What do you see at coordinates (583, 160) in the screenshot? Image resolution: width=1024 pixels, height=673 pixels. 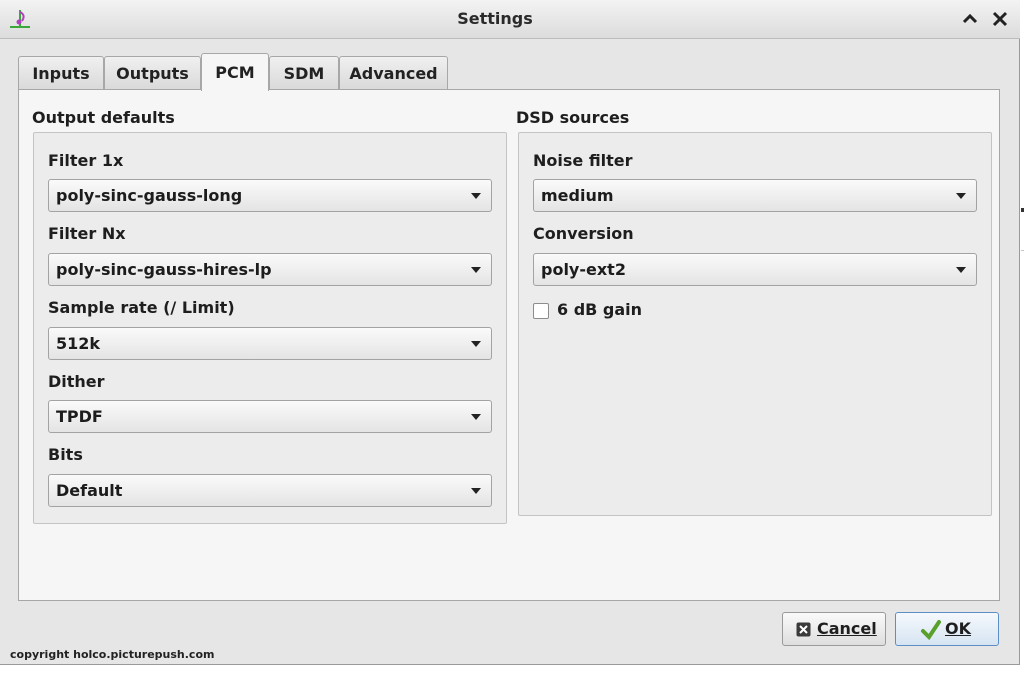 I see `noise-filter-label: Noise filter` at bounding box center [583, 160].